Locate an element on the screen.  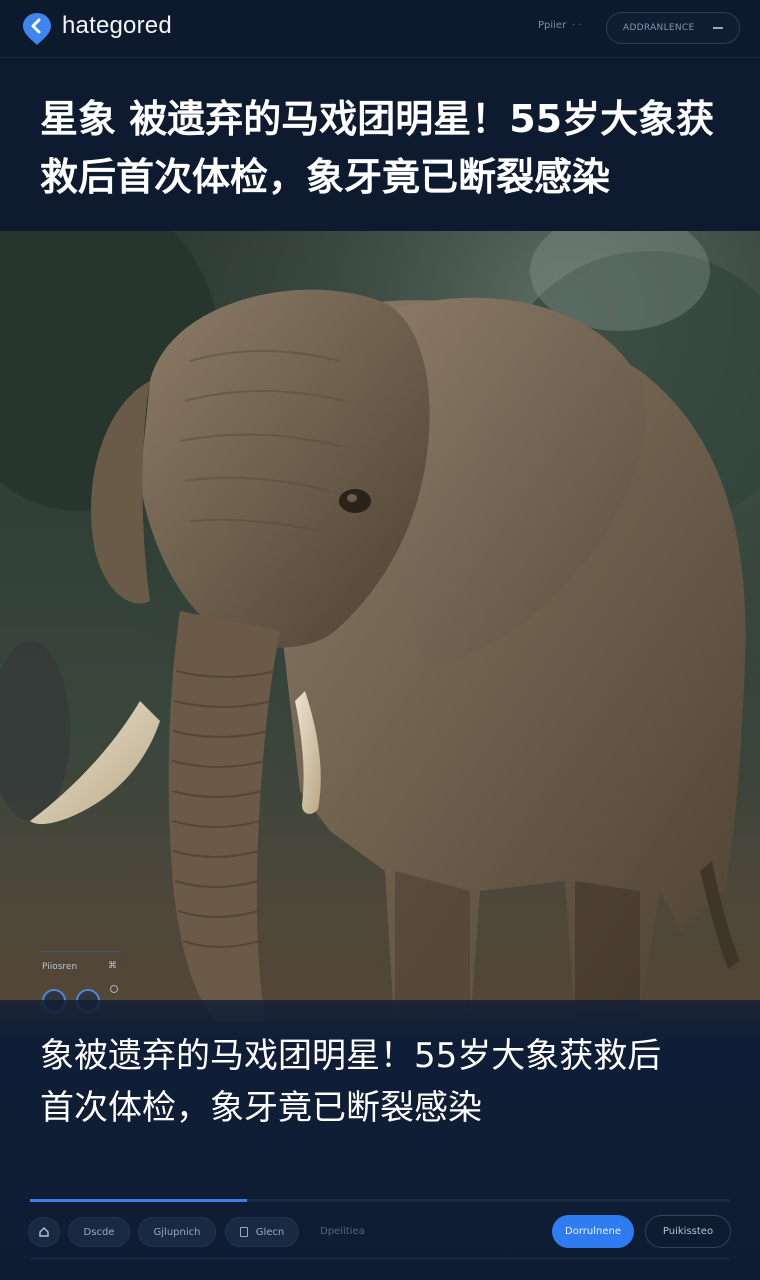
toolbar-chip-a-label: Dscde is located at coordinates (99, 1232).